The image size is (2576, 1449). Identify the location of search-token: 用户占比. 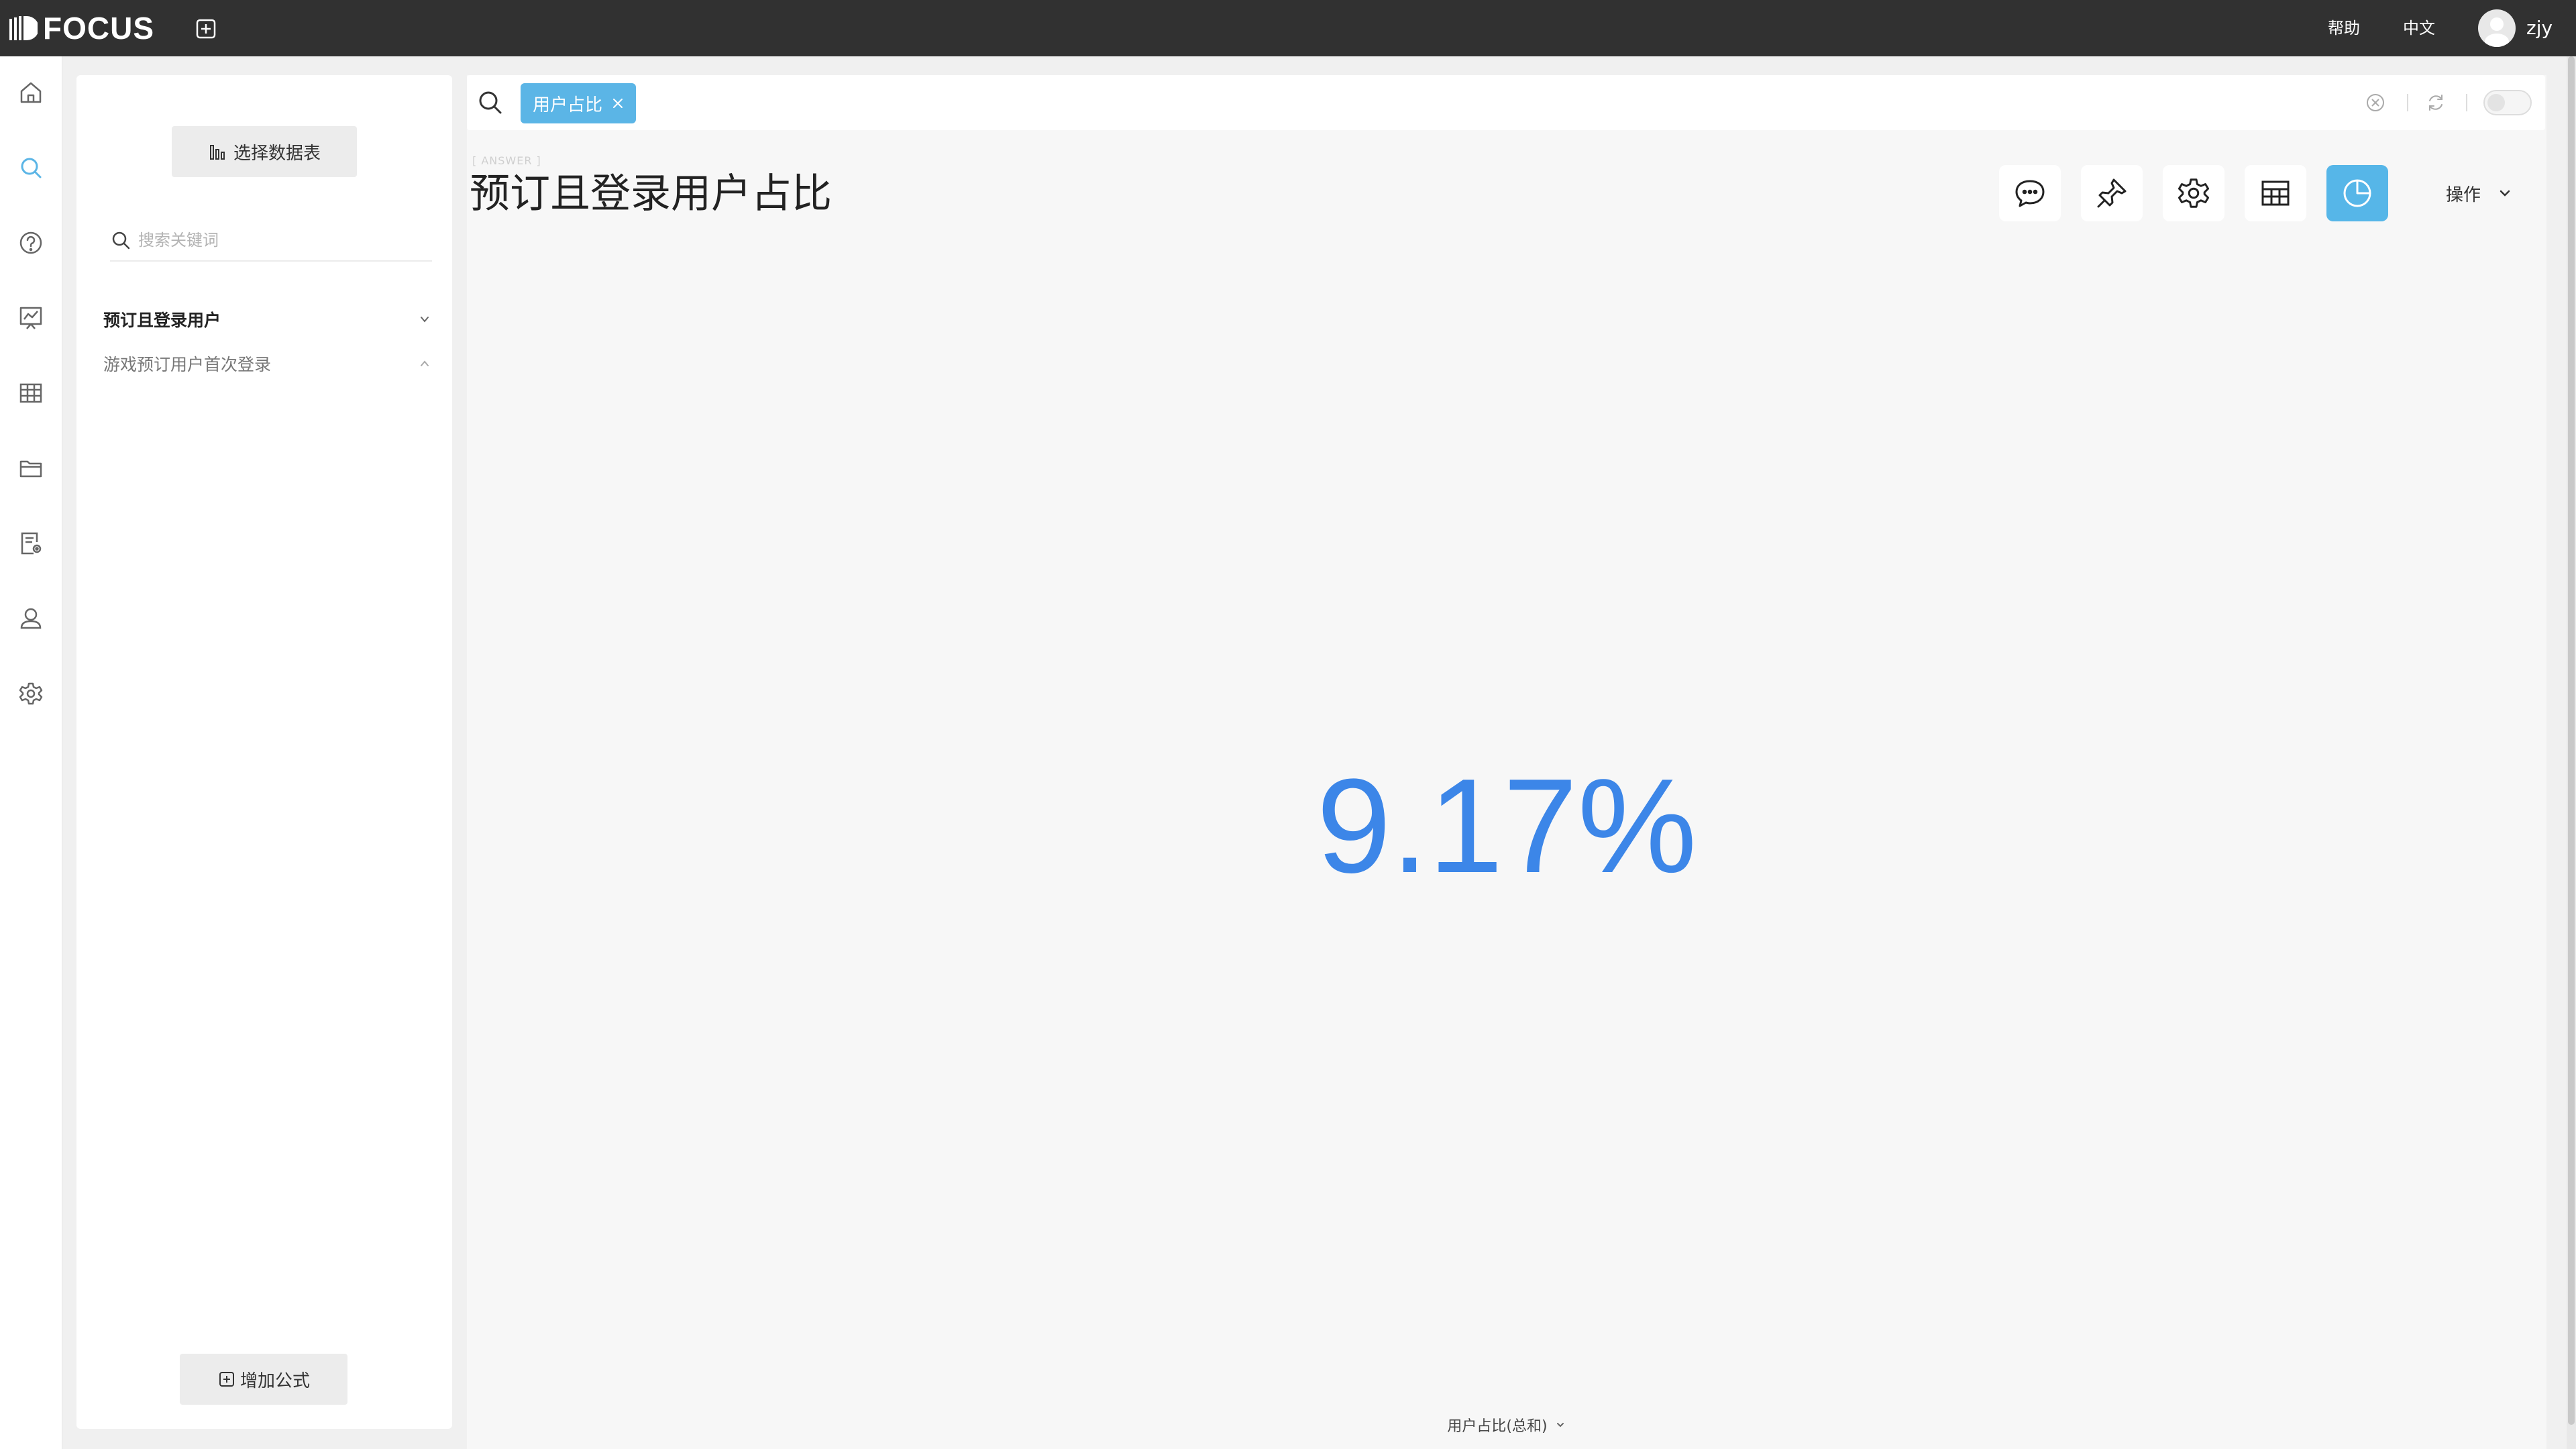
(579, 103).